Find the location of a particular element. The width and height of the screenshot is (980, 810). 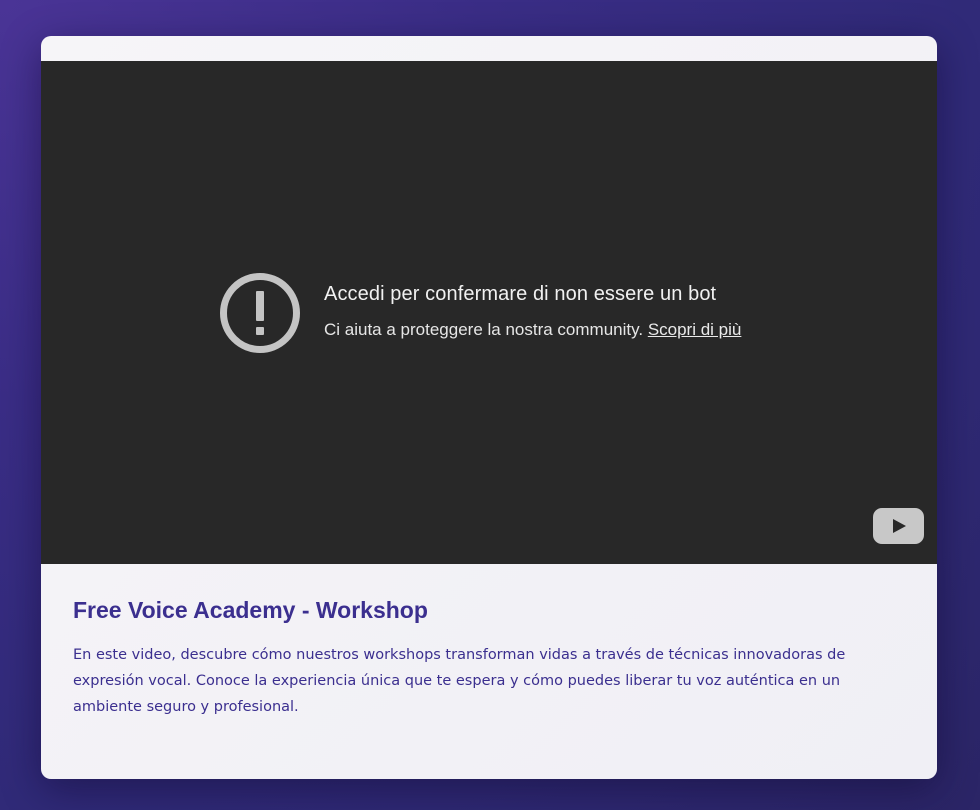

exclamation-circle-icon is located at coordinates (260, 313).